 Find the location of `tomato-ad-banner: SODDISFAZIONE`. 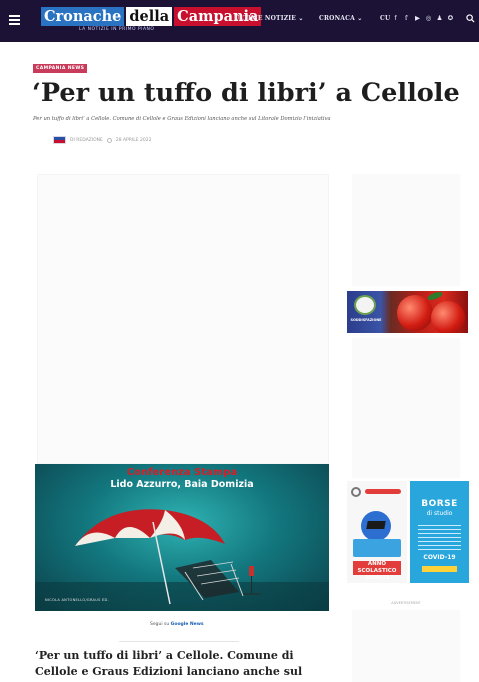

tomato-ad-banner: SODDISFAZIONE is located at coordinates (407, 312).